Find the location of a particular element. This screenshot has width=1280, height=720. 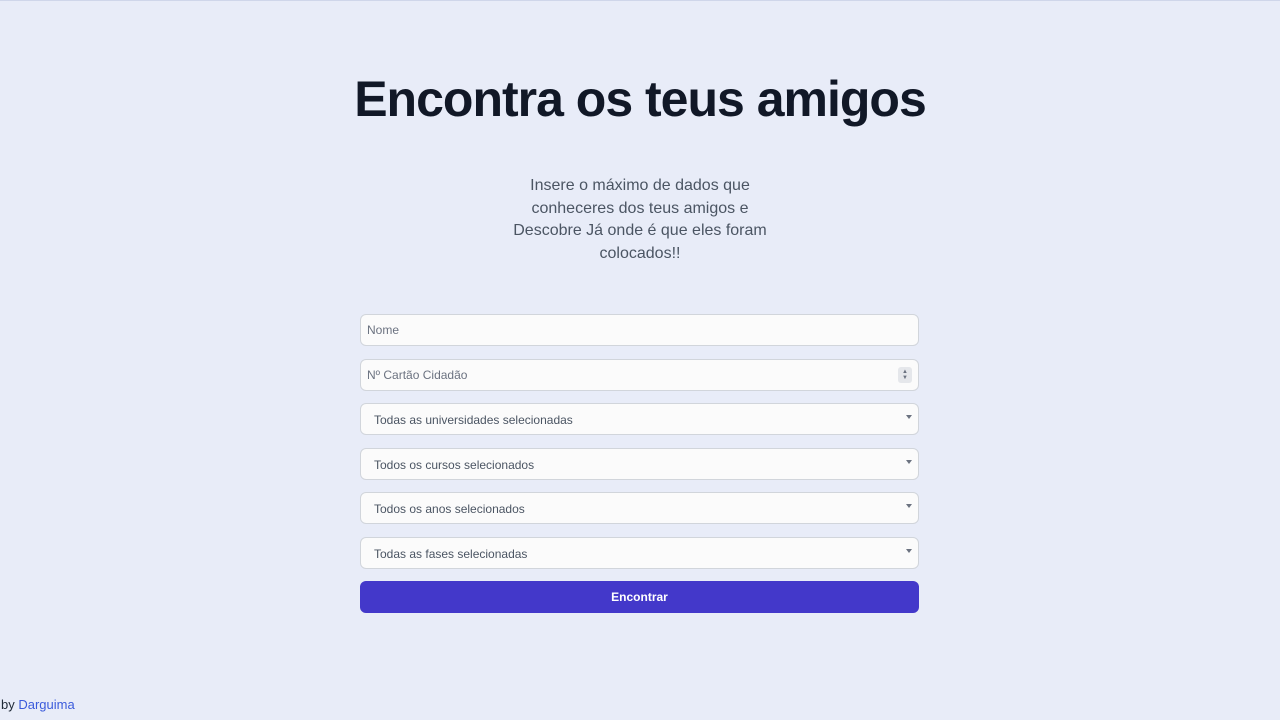

card-number-input is located at coordinates (639, 374).